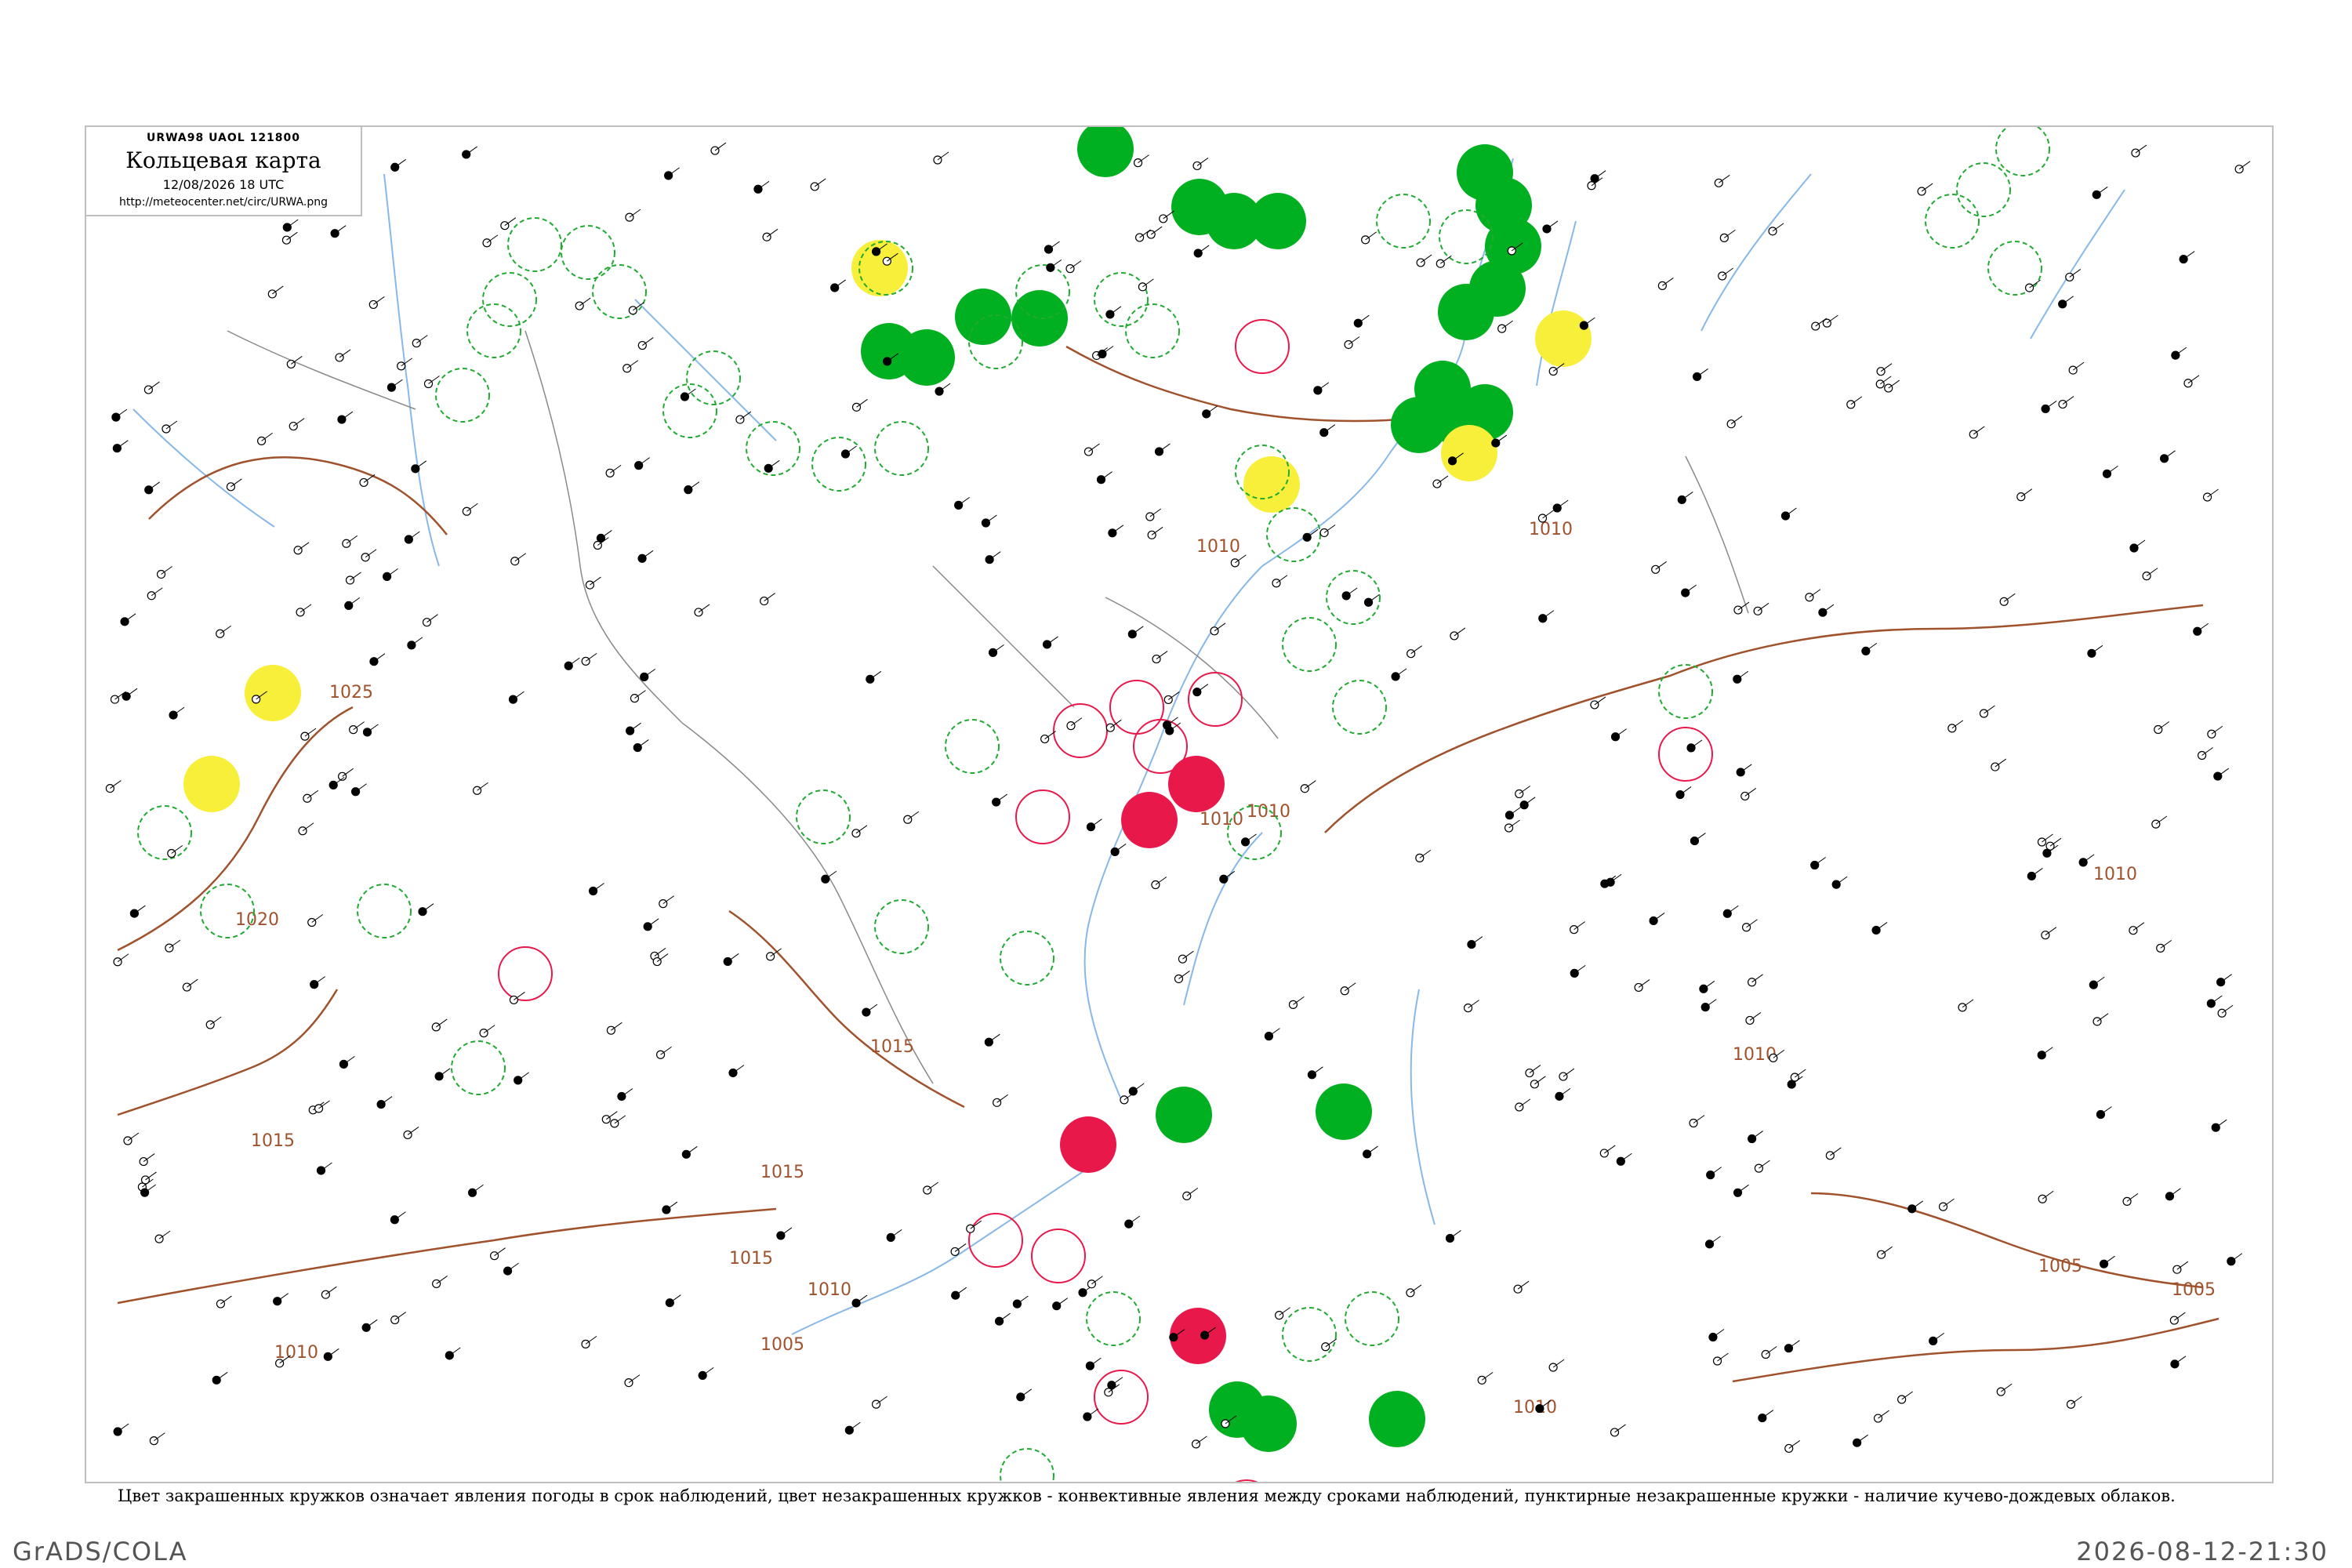 The width and height of the screenshot is (2352, 1568). What do you see at coordinates (1976, 1350) in the screenshot?
I see `isobar-1010-far-east` at bounding box center [1976, 1350].